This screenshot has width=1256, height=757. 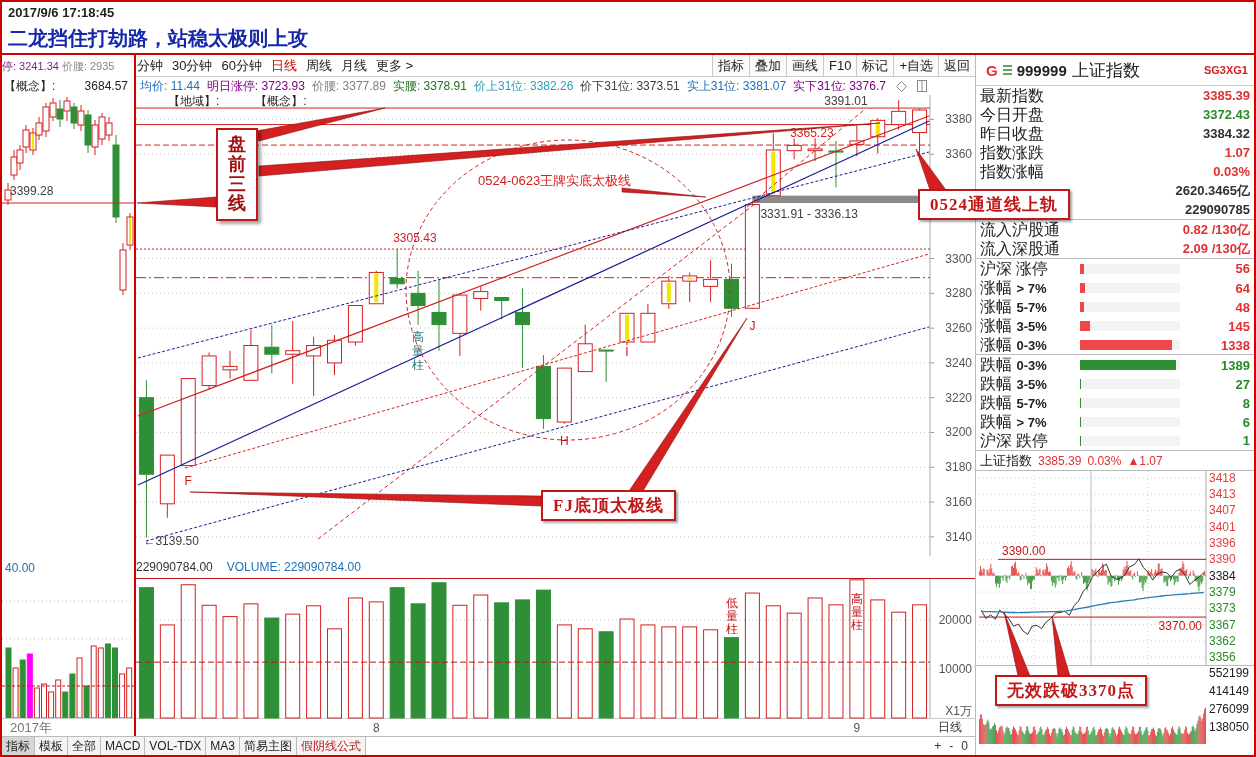 What do you see at coordinates (1014, 384) in the screenshot?
I see `breadth-label: 跌幅 3-5%` at bounding box center [1014, 384].